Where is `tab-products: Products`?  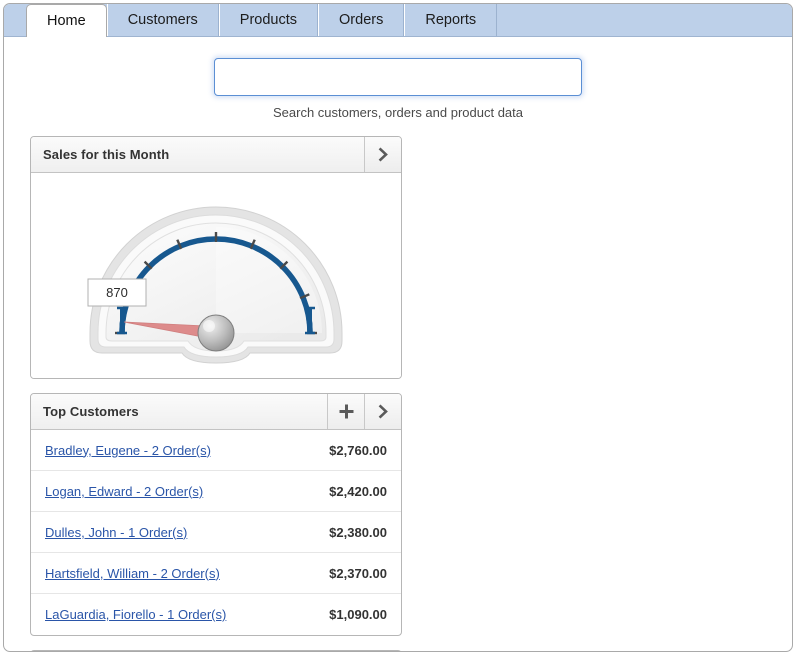 tab-products: Products is located at coordinates (268, 20).